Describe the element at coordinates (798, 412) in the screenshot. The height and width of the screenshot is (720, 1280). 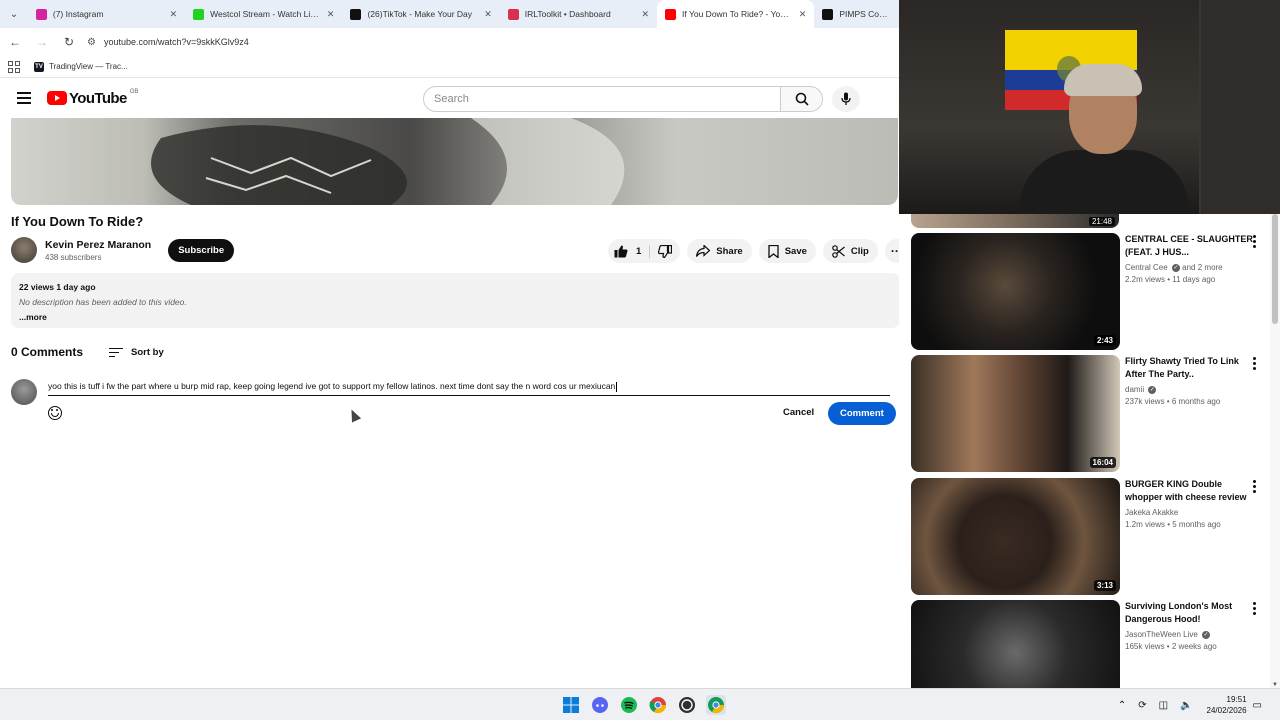
I see `cancel-button: Cancel` at that location.